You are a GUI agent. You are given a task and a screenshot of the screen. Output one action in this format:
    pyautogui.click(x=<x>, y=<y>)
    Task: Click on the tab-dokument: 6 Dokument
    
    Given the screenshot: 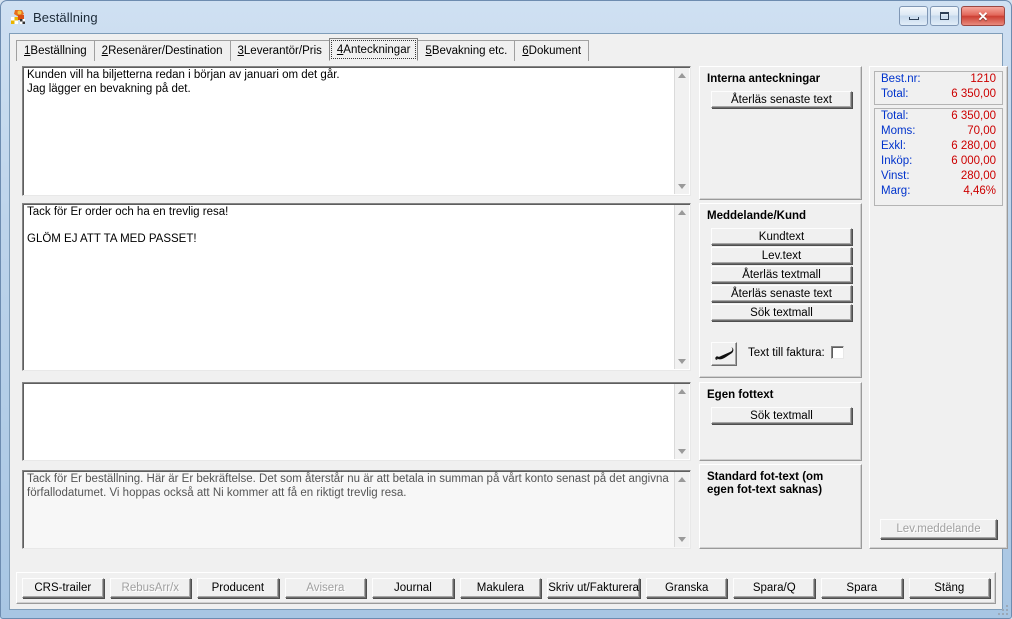 What is the action you would take?
    pyautogui.click(x=552, y=50)
    